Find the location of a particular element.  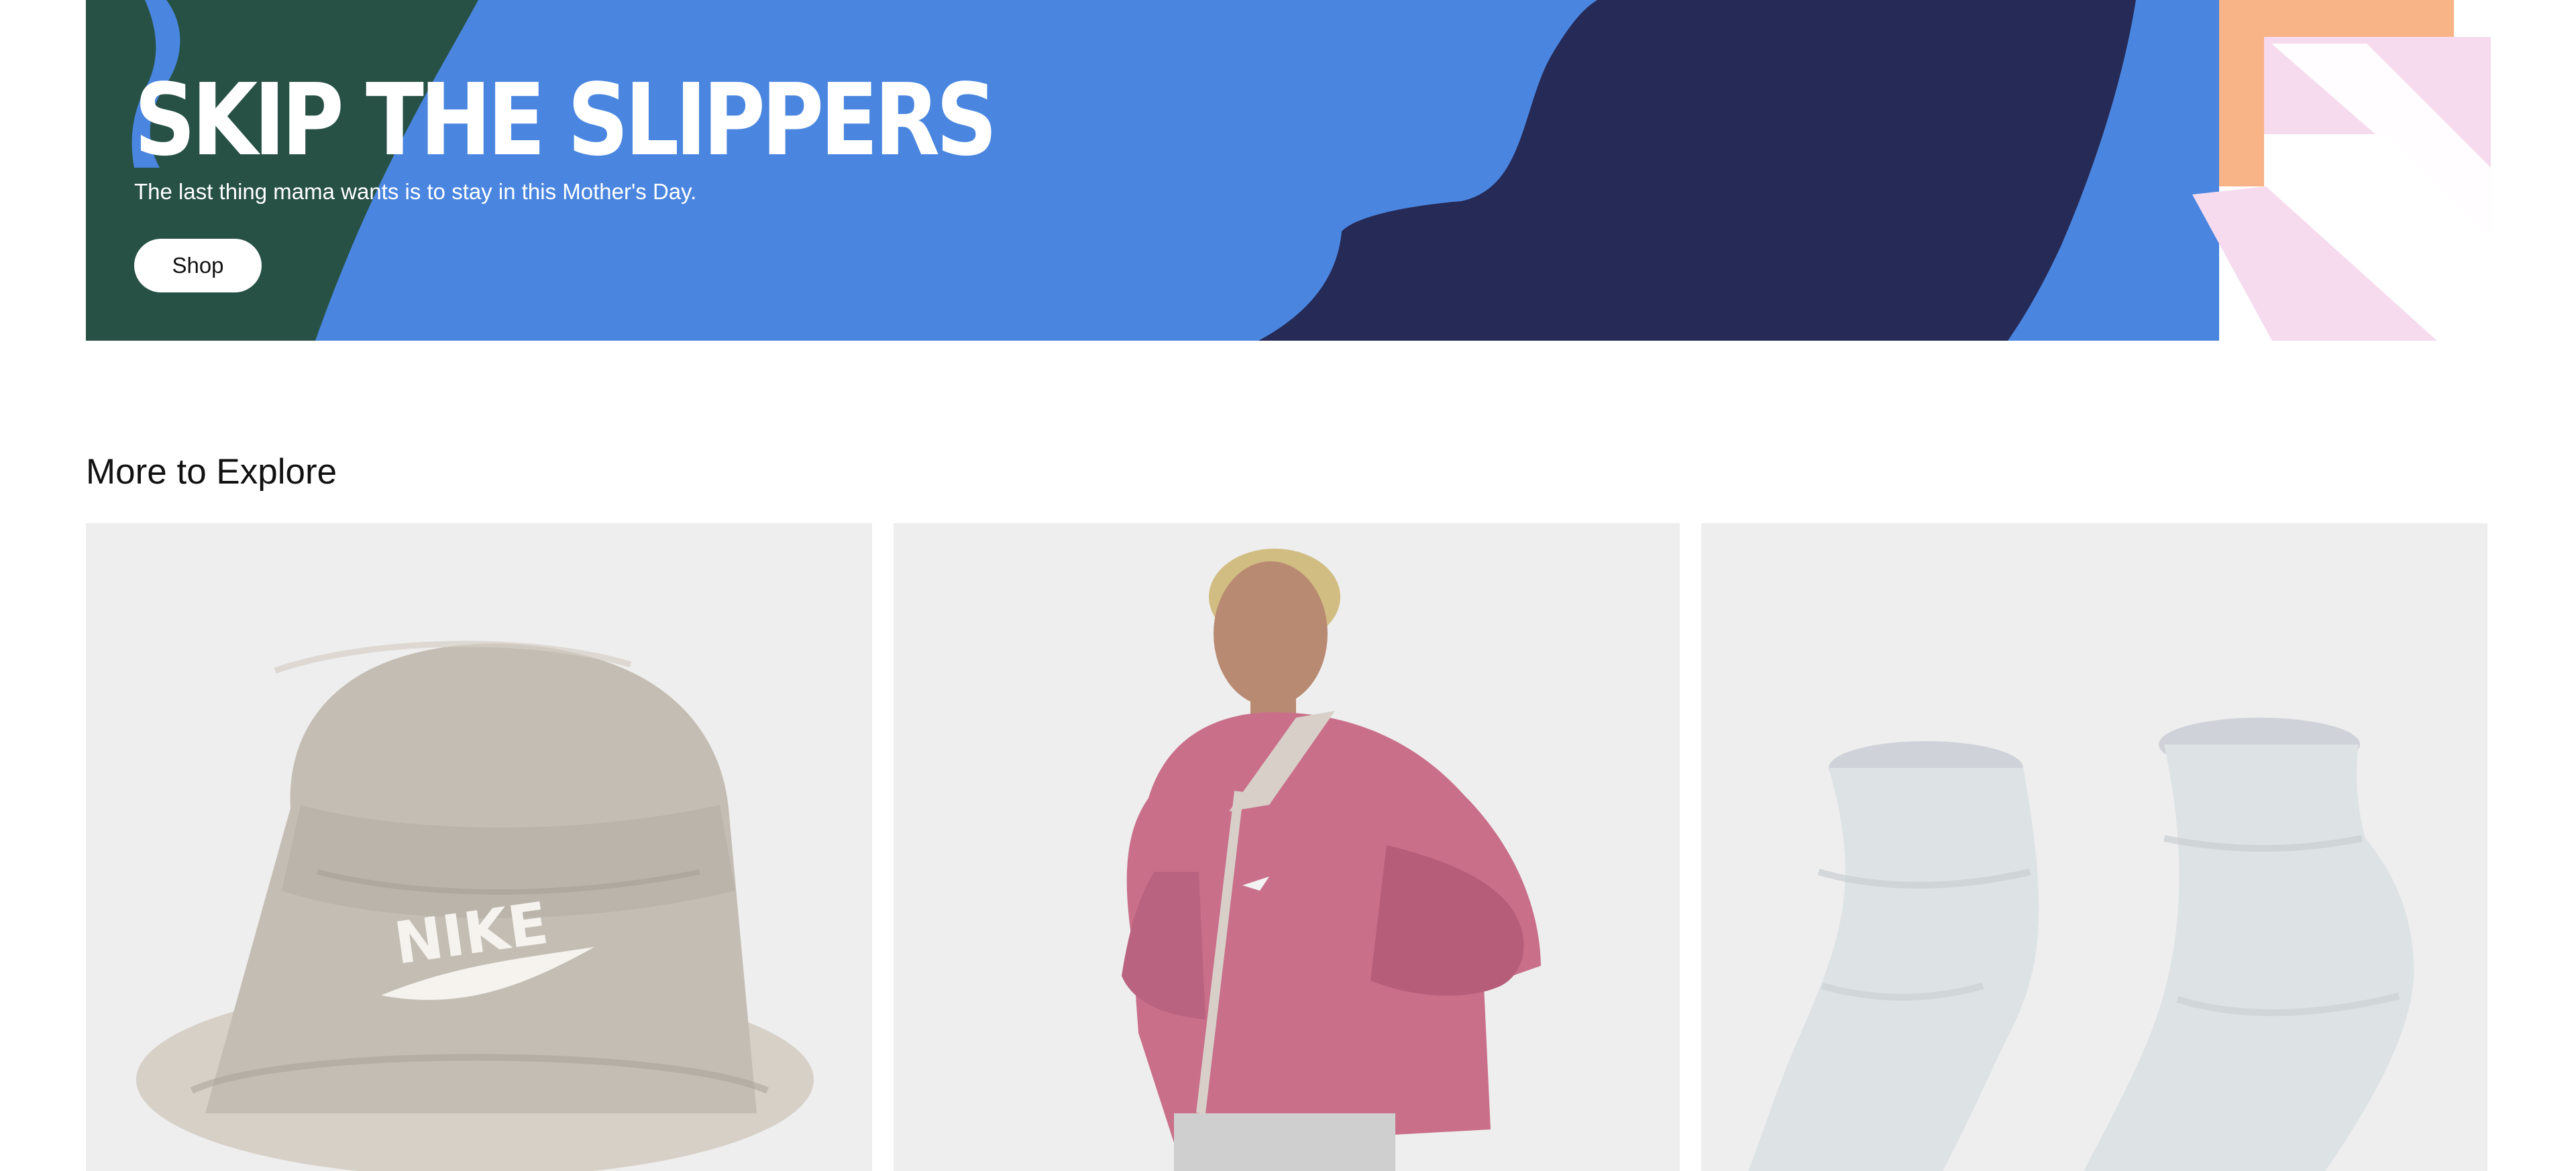

more-to-explore-heading: More to Explore is located at coordinates (211, 472).